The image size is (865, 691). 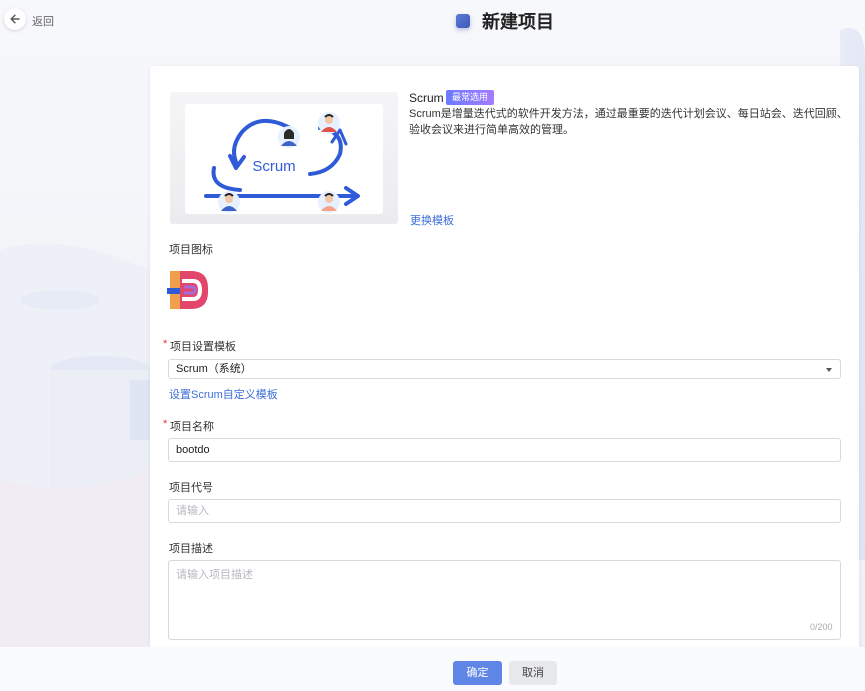 What do you see at coordinates (504, 369) in the screenshot?
I see `settings-template-select: Scrum（系统）` at bounding box center [504, 369].